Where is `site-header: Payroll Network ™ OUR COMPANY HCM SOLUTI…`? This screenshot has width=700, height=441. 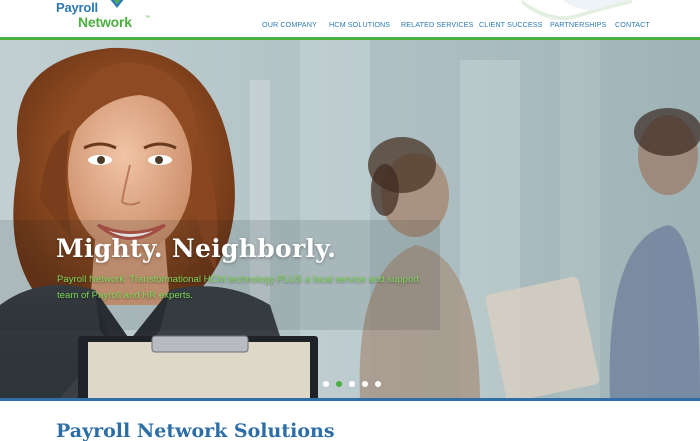 site-header: Payroll Network ™ OUR COMPANY HCM SOLUTI… is located at coordinates (350, 20).